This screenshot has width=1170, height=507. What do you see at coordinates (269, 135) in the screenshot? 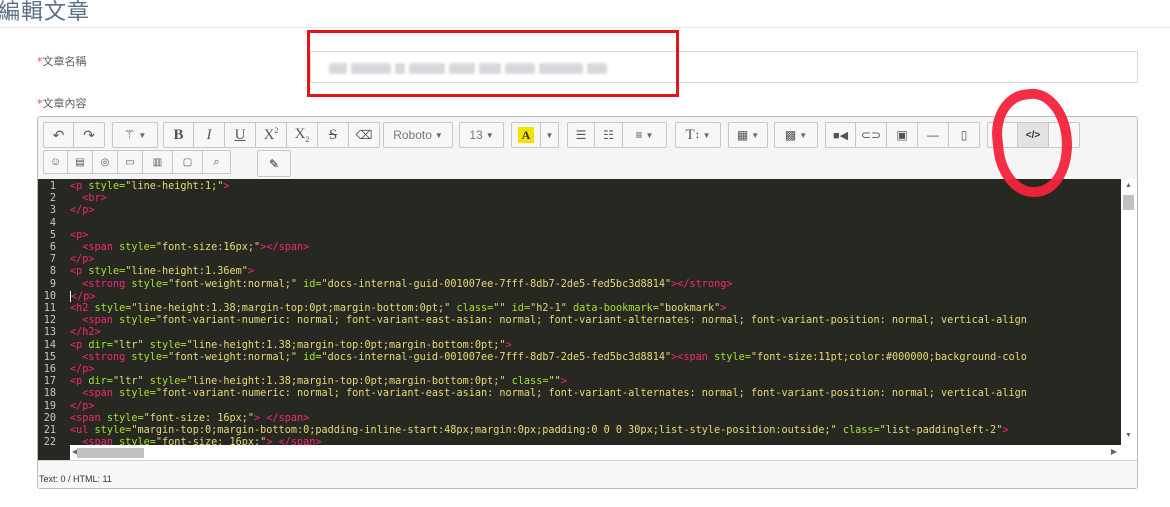
I see `superscript-letter: X` at bounding box center [269, 135].